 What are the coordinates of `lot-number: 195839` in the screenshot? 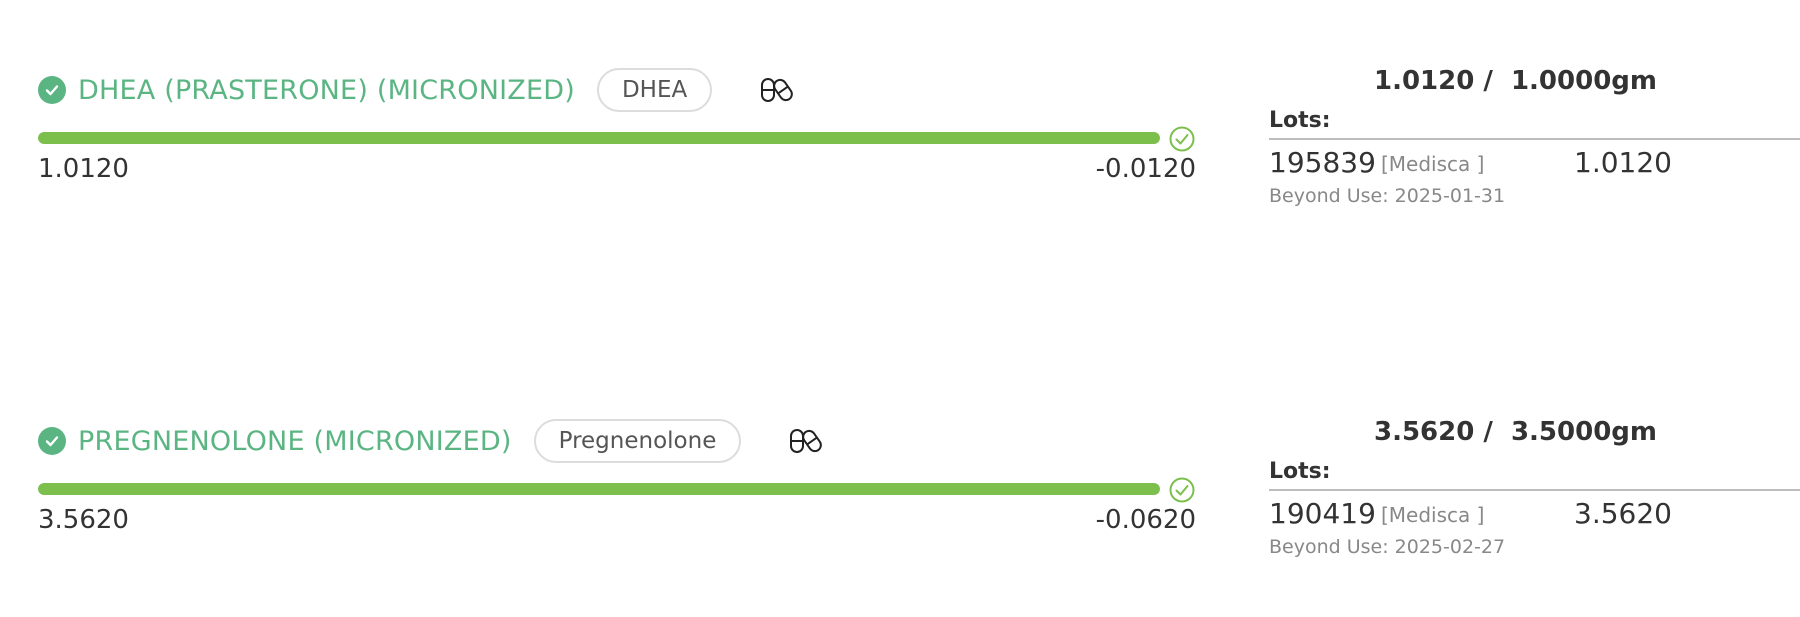 It's located at (1322, 162).